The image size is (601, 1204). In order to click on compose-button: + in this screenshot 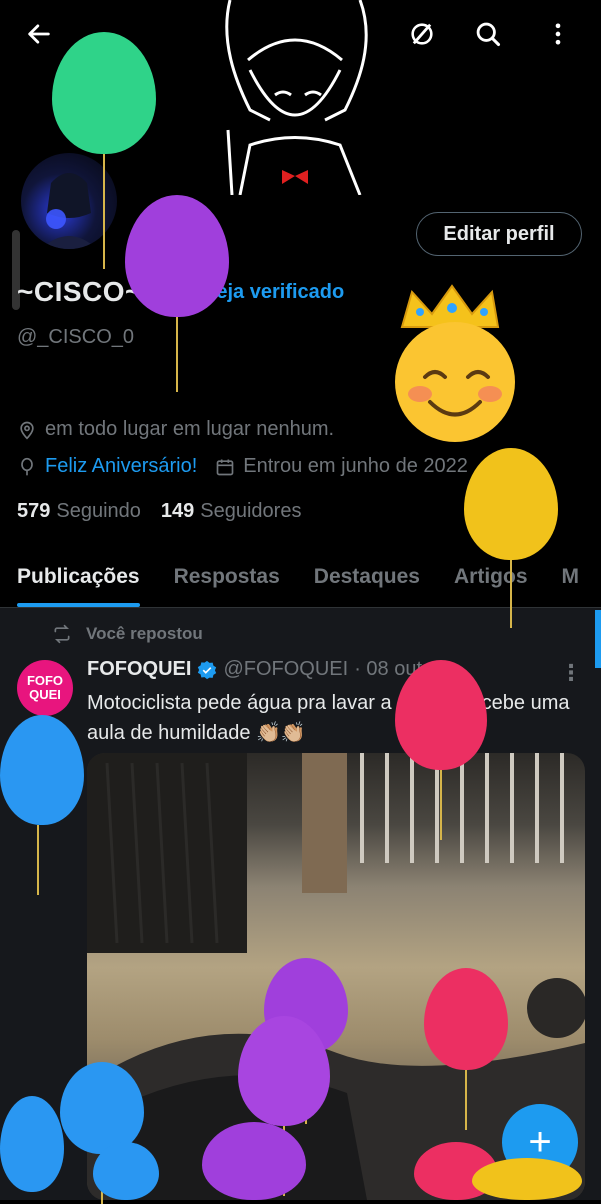, I will do `click(540, 1142)`.